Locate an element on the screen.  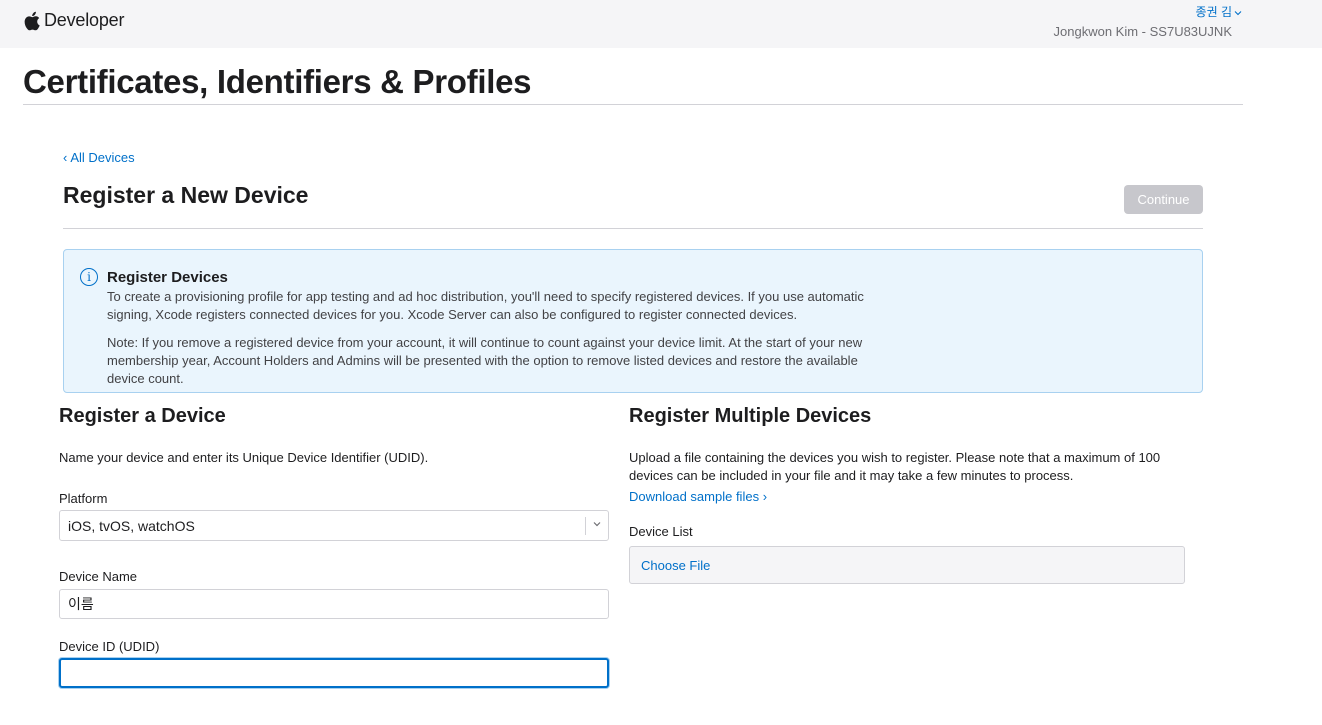
register-multiple-title: Register Multiple Devices is located at coordinates (750, 416).